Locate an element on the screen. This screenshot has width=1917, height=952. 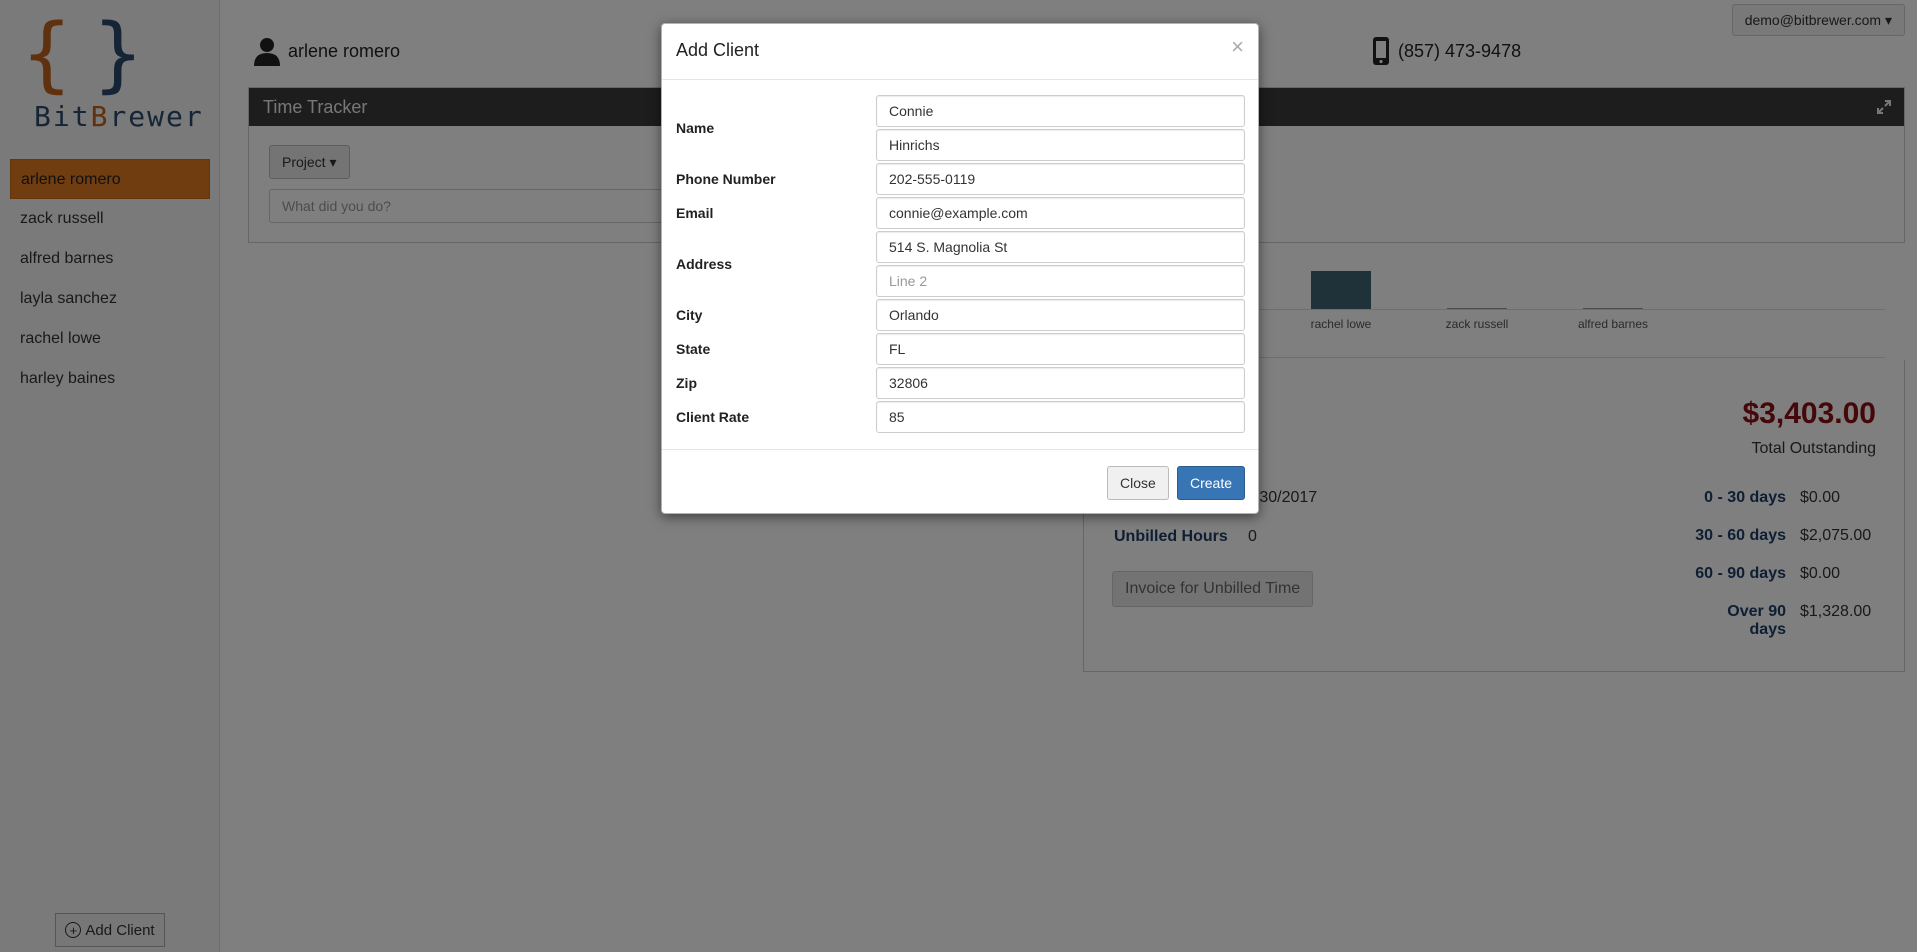
city-input: Orlando is located at coordinates (1060, 315).